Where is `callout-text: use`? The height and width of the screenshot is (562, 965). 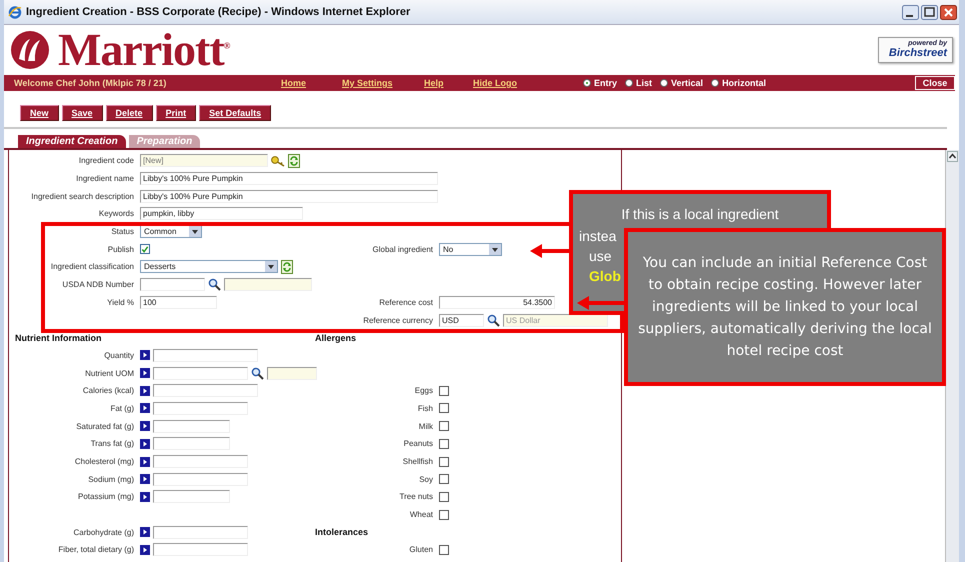
callout-text: use is located at coordinates (600, 256).